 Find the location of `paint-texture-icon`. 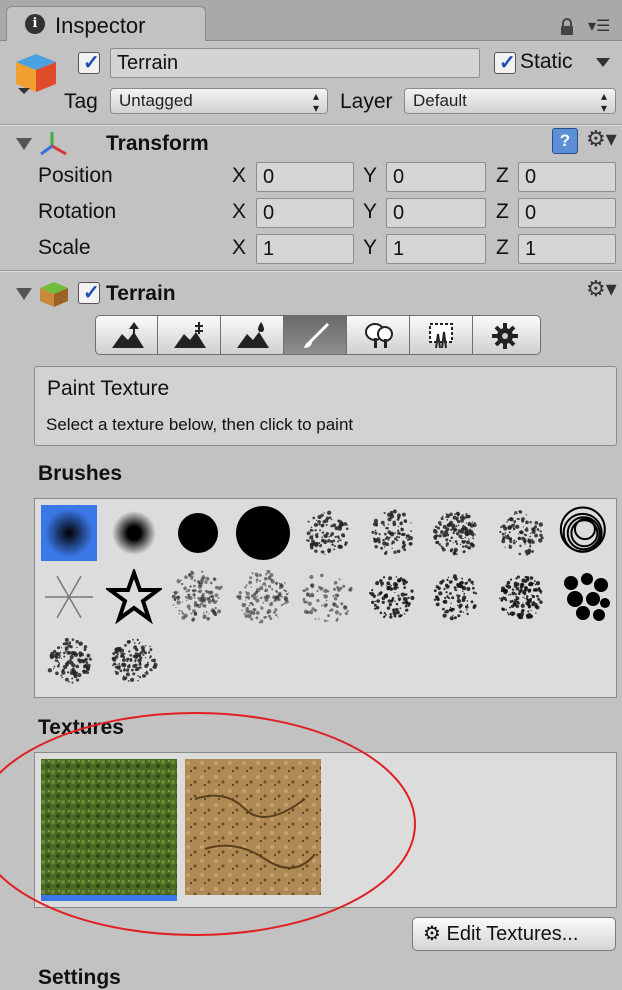

paint-texture-icon is located at coordinates (317, 335).